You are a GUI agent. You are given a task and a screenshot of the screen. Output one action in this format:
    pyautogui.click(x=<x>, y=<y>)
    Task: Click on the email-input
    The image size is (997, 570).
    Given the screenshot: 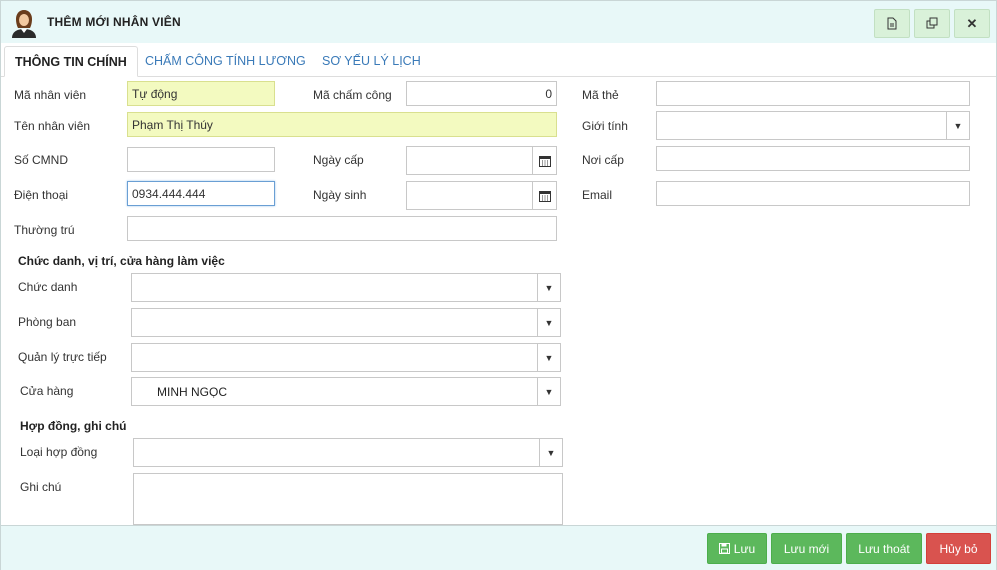 What is the action you would take?
    pyautogui.click(x=813, y=193)
    